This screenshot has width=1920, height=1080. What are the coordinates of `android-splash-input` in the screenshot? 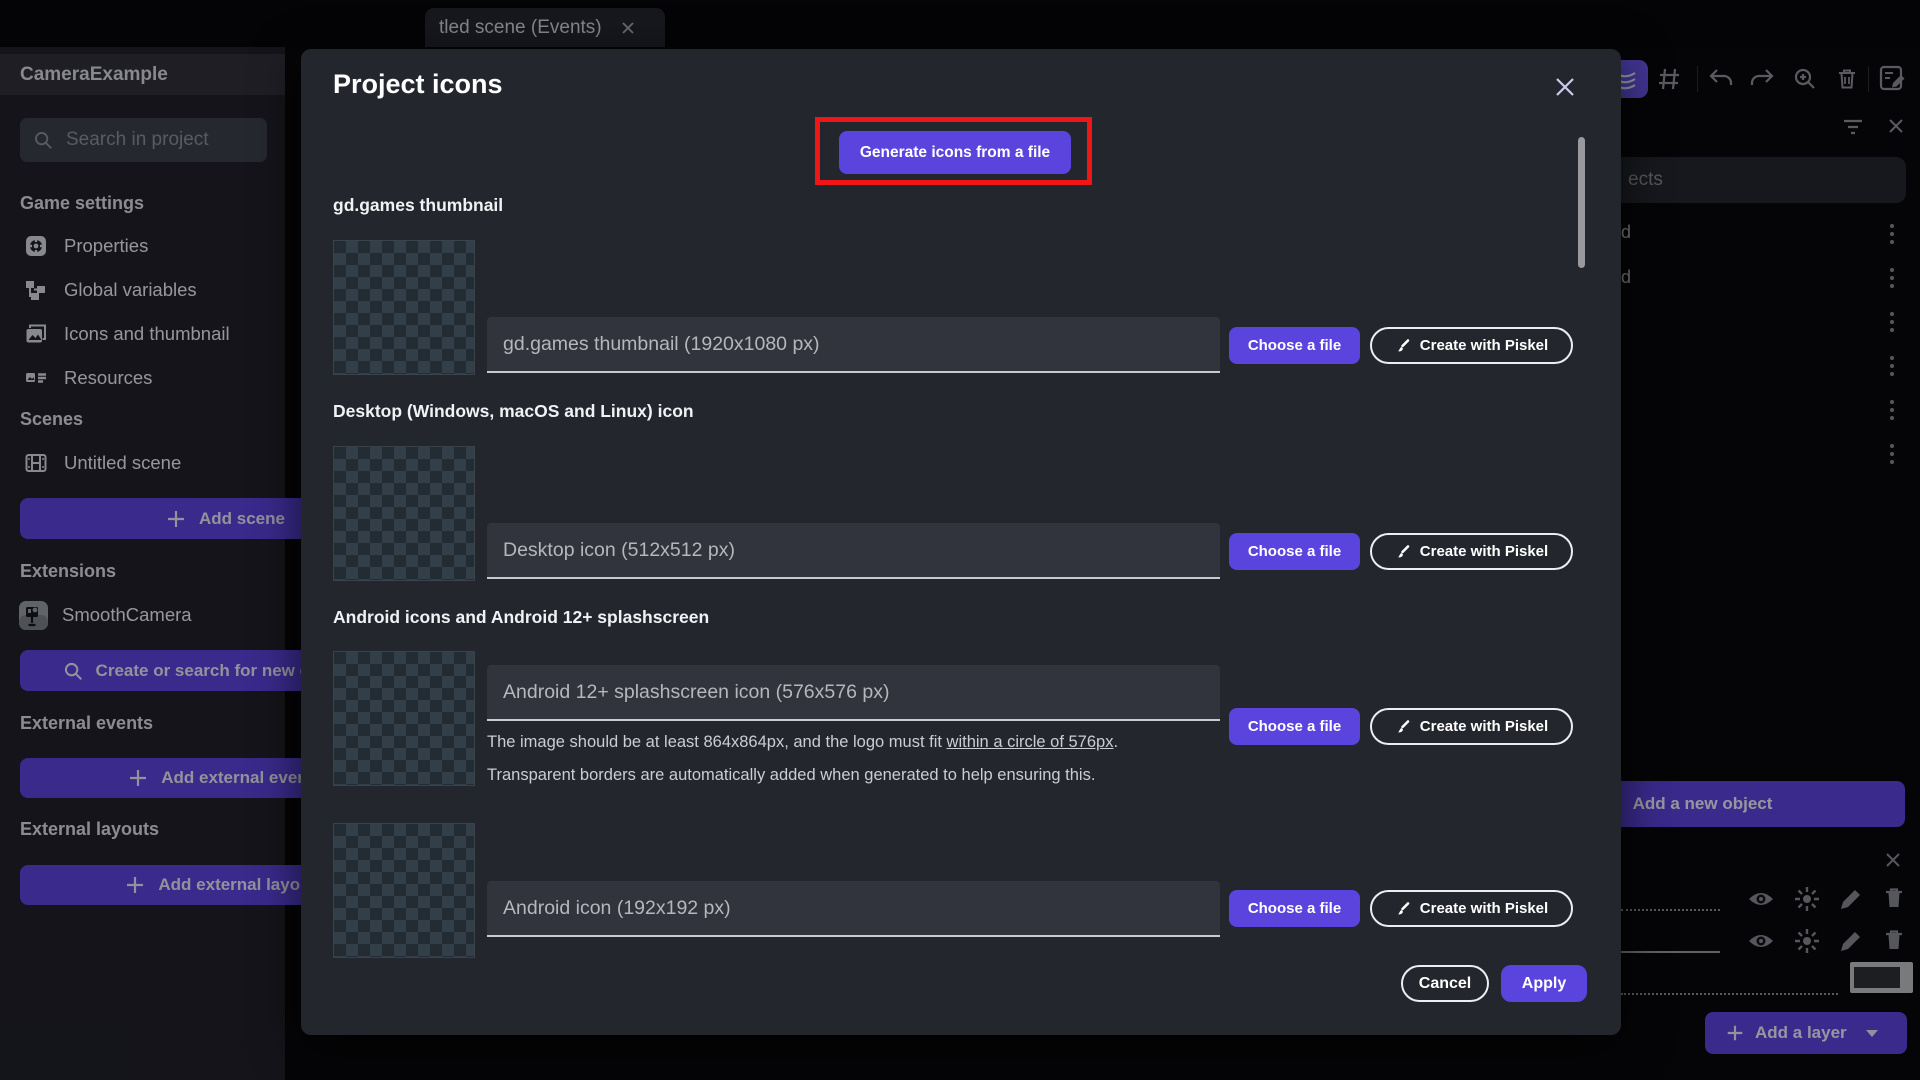 It's located at (853, 692).